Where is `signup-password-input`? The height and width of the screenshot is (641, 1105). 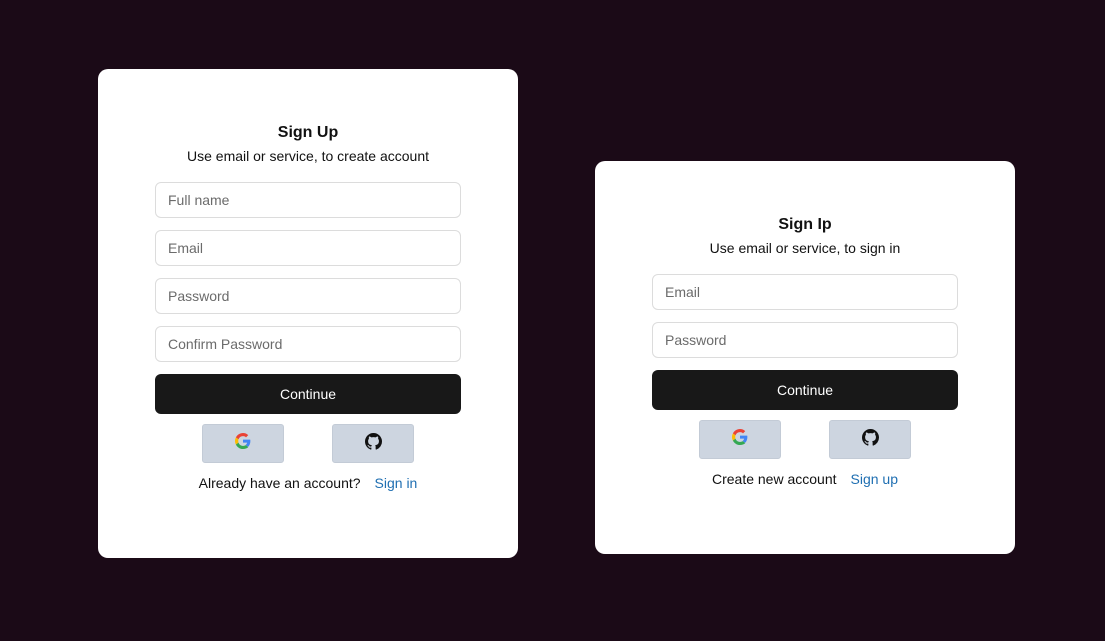 signup-password-input is located at coordinates (308, 296).